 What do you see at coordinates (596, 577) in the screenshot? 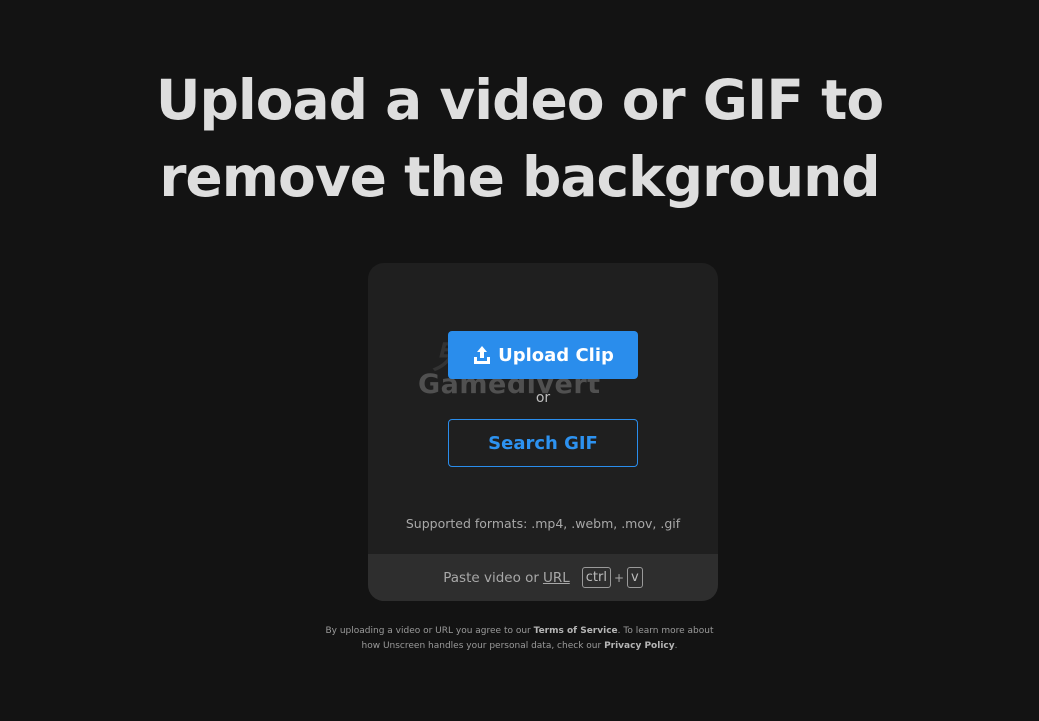
I see `ctrl-key-hint: ctrl` at bounding box center [596, 577].